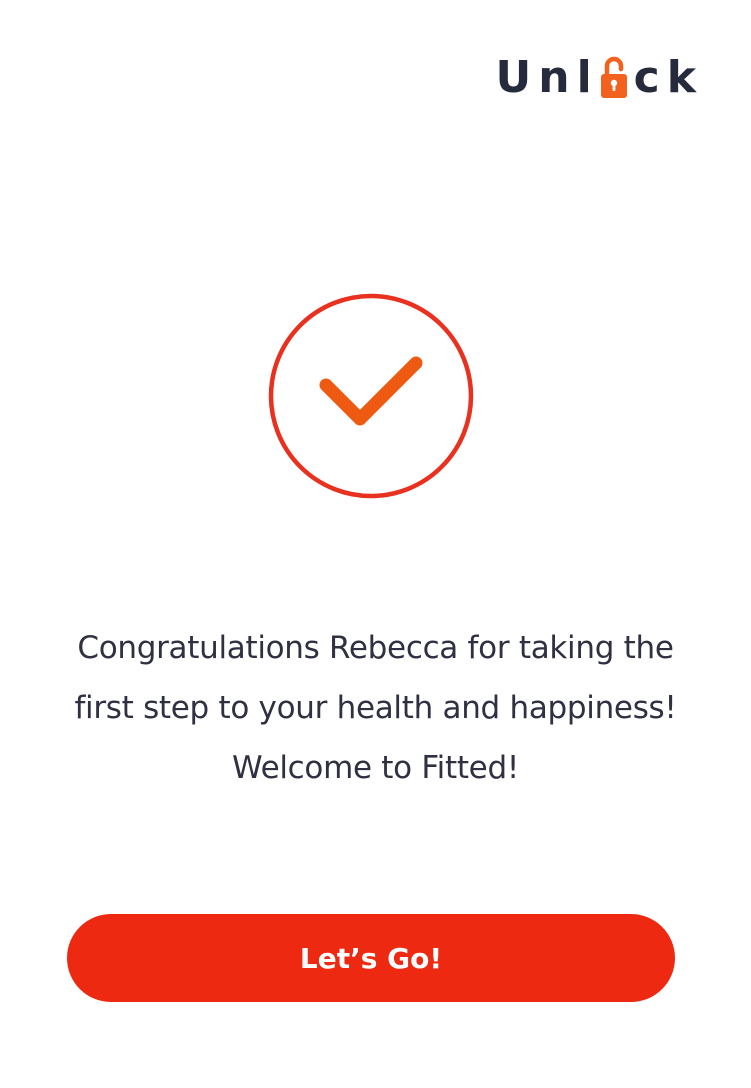 The height and width of the screenshot is (1088, 751). I want to click on brand-logo: Unl ck, so click(599, 78).